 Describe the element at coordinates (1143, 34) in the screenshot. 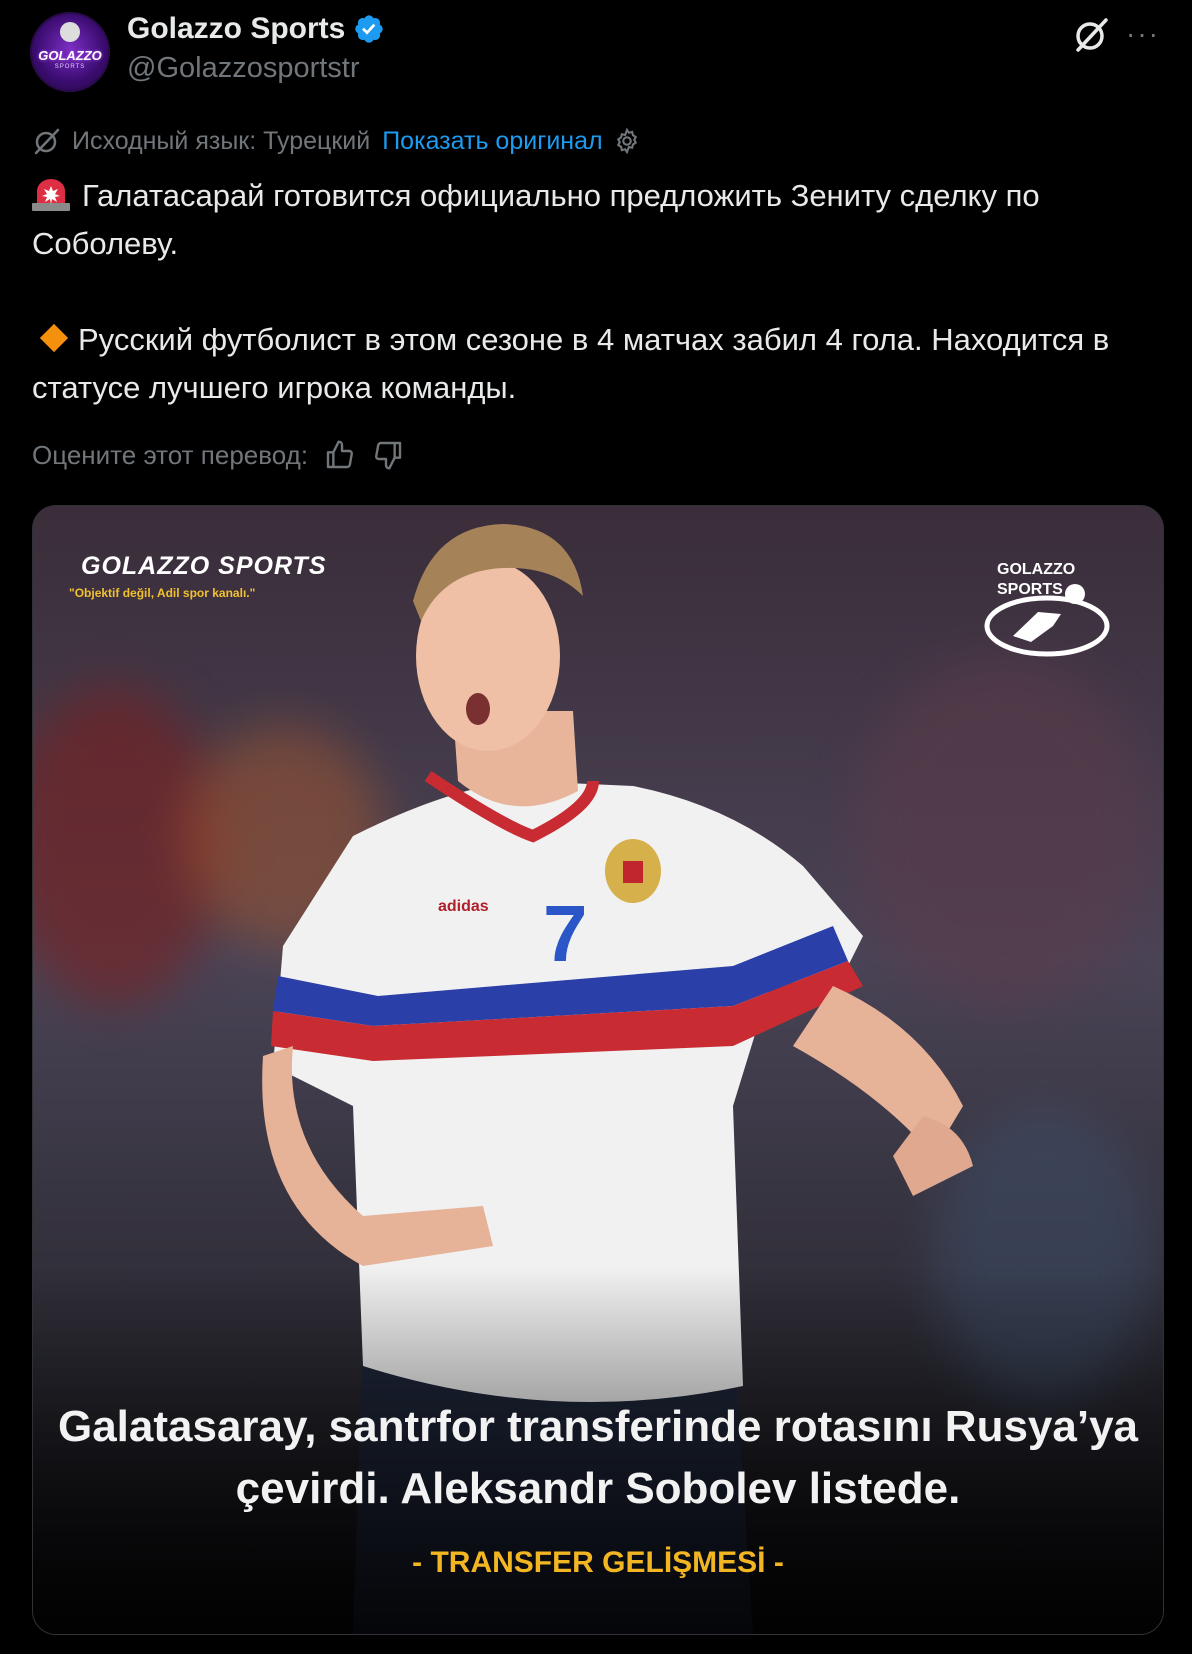

I see `more-icon: ···` at that location.